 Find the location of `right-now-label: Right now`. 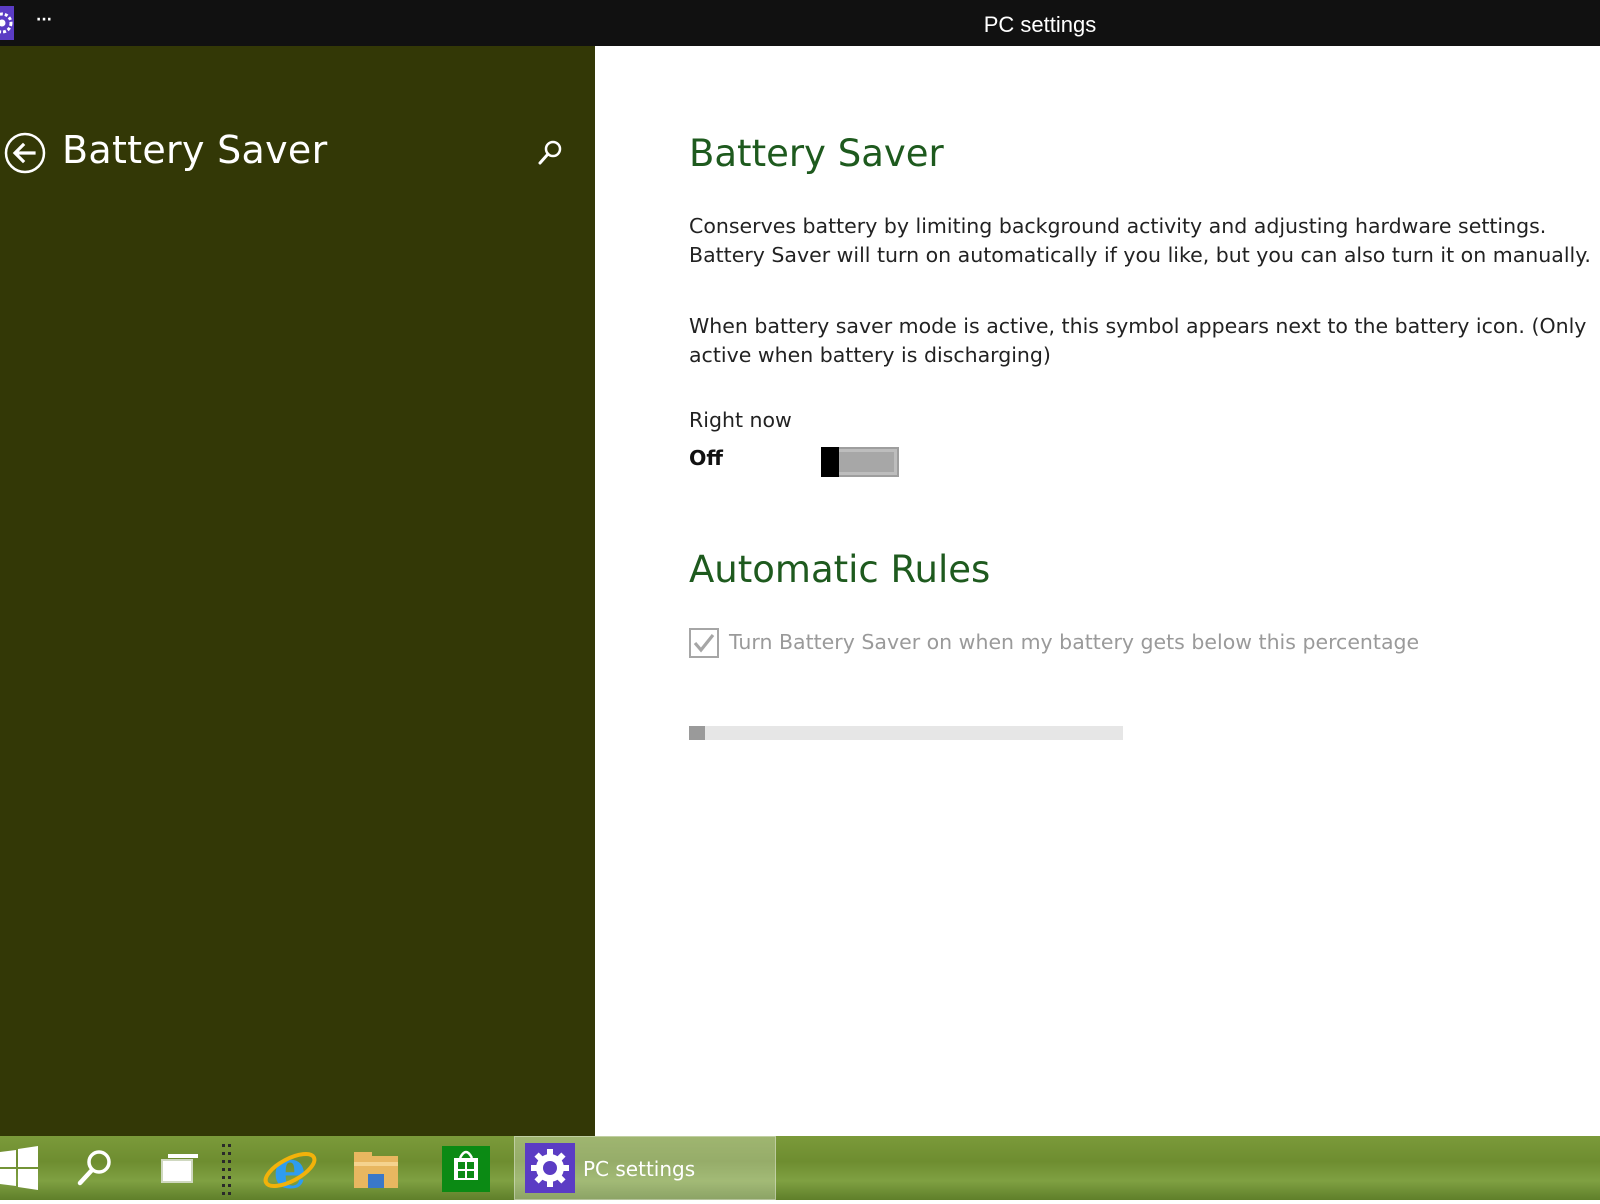

right-now-label: Right now is located at coordinates (740, 420).